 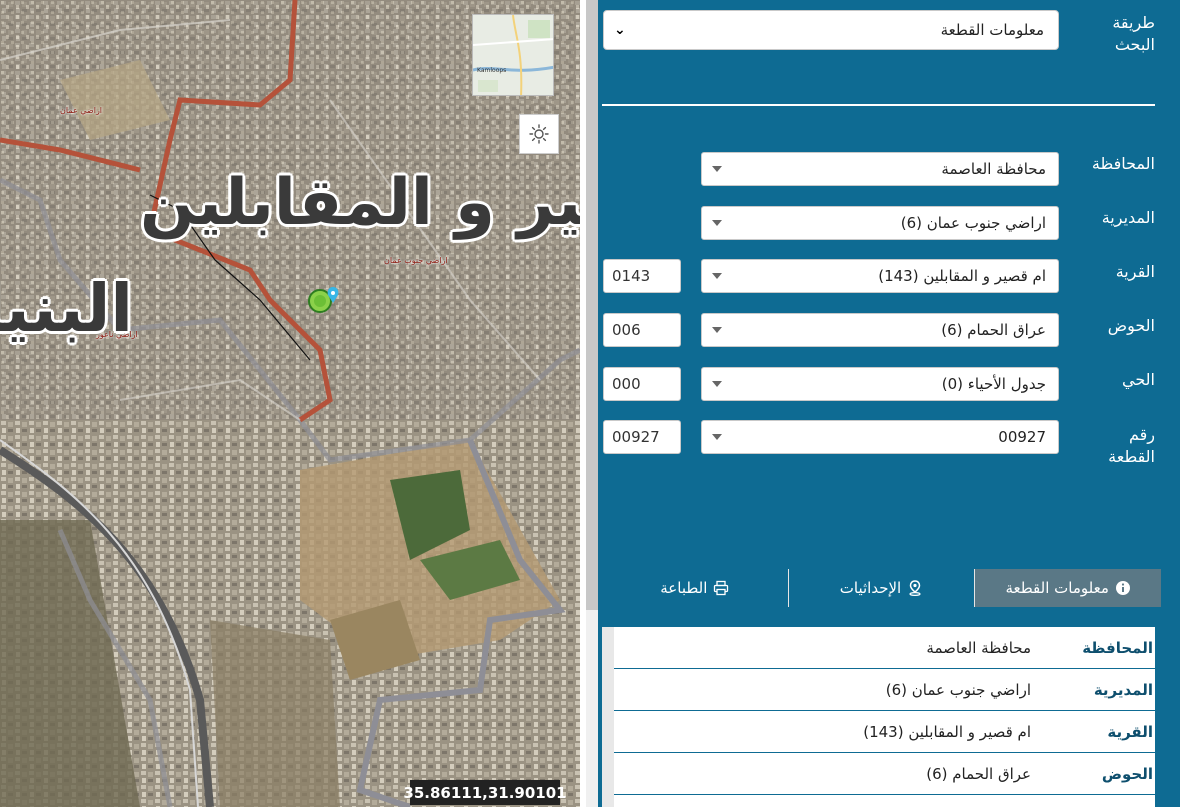 What do you see at coordinates (325, 303) in the screenshot?
I see `location-pin-icon` at bounding box center [325, 303].